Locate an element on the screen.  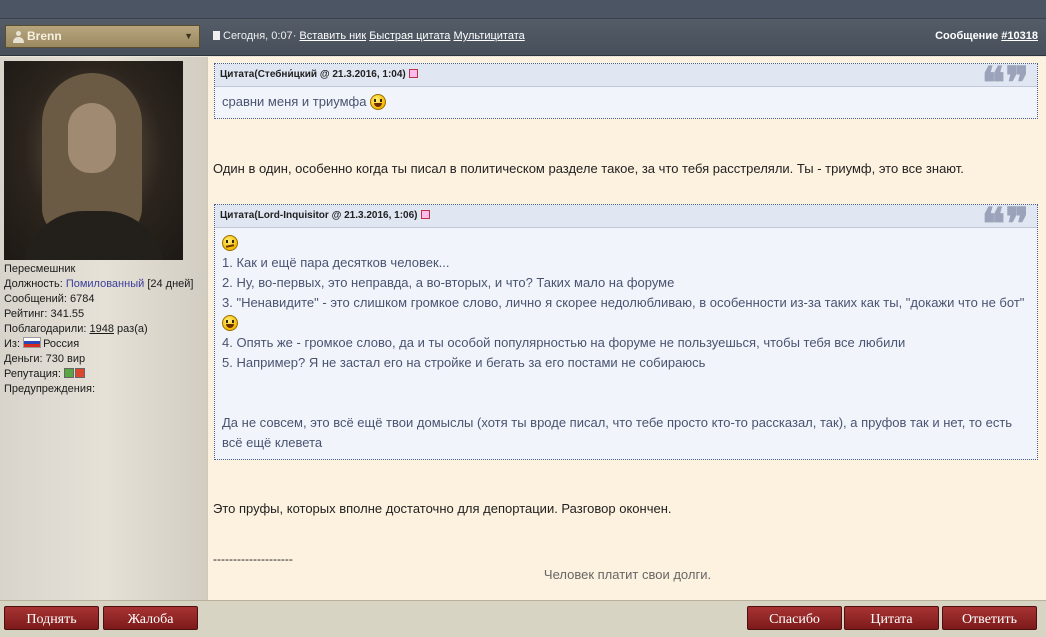
document-icon is located at coordinates (216, 35).